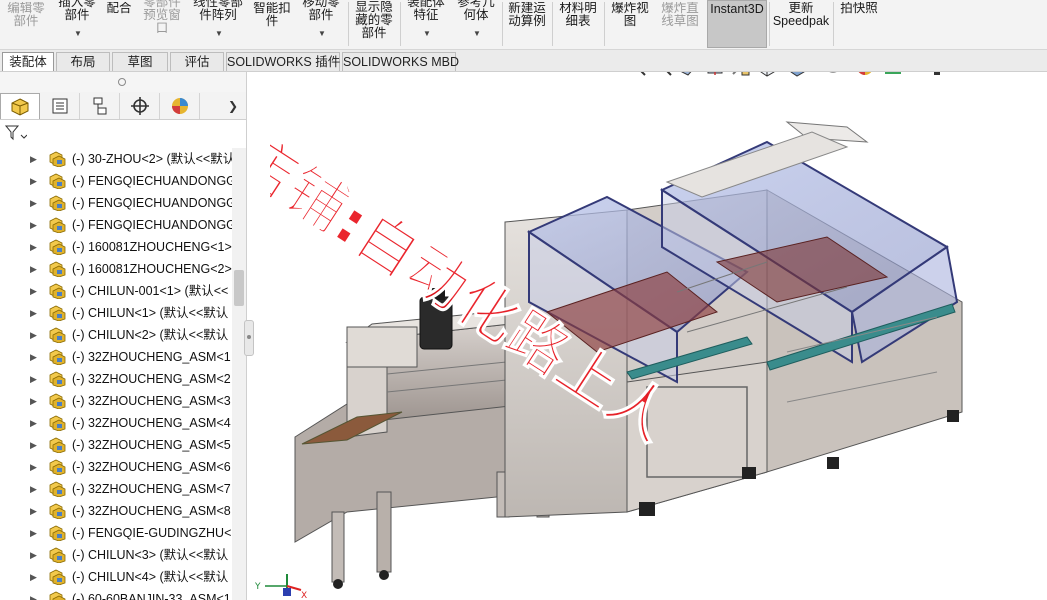 This screenshot has width=1047, height=600. What do you see at coordinates (116, 511) in the screenshot?
I see `tree-item: ▶ (-) 32ZHOUCHENG_ASM<8` at bounding box center [116, 511].